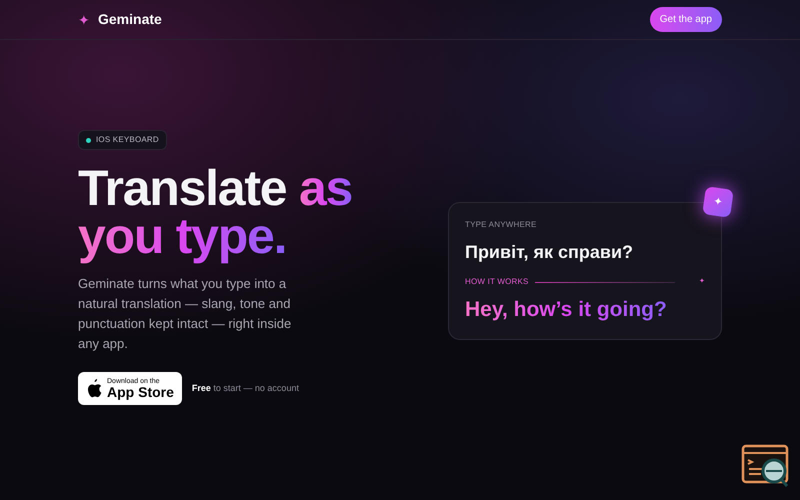 The image size is (800, 500). What do you see at coordinates (185, 314) in the screenshot?
I see `description-text: Geminate turns what you type into a natural translation — slang, tone and punctuation kept intact — right inside any app.` at bounding box center [185, 314].